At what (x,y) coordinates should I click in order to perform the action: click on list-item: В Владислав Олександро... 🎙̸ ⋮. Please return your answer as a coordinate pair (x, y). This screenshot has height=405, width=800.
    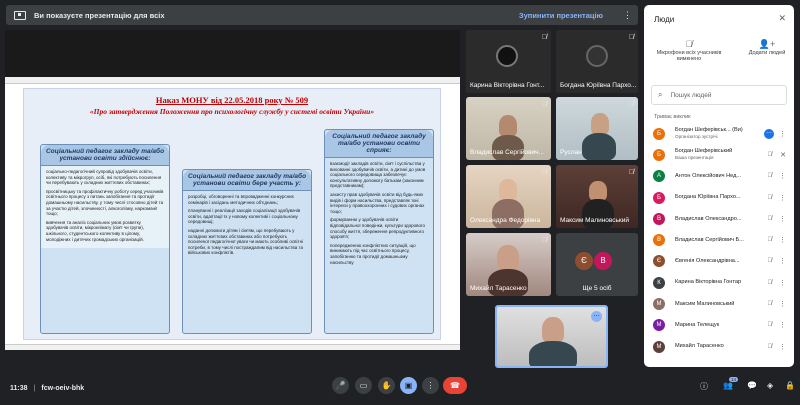
    Looking at the image, I should click on (719, 218).